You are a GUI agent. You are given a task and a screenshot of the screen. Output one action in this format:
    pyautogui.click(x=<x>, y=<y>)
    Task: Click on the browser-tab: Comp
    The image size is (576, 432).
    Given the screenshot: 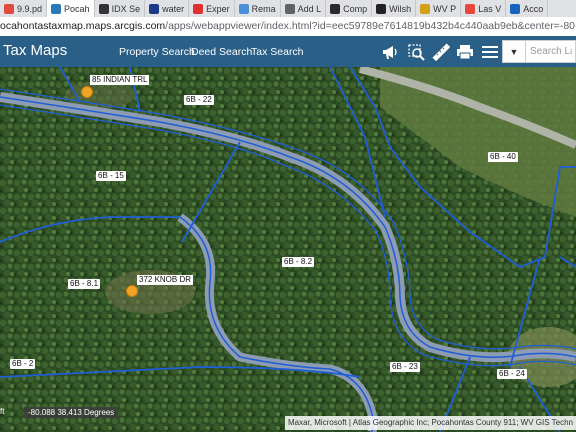 What is the action you would take?
    pyautogui.click(x=349, y=8)
    